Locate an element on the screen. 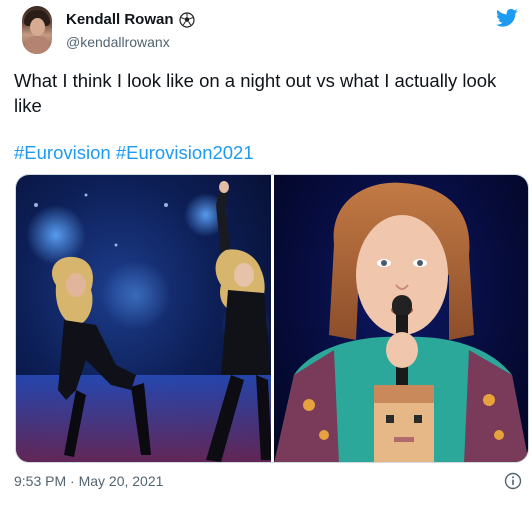  avatar is located at coordinates (37, 30).